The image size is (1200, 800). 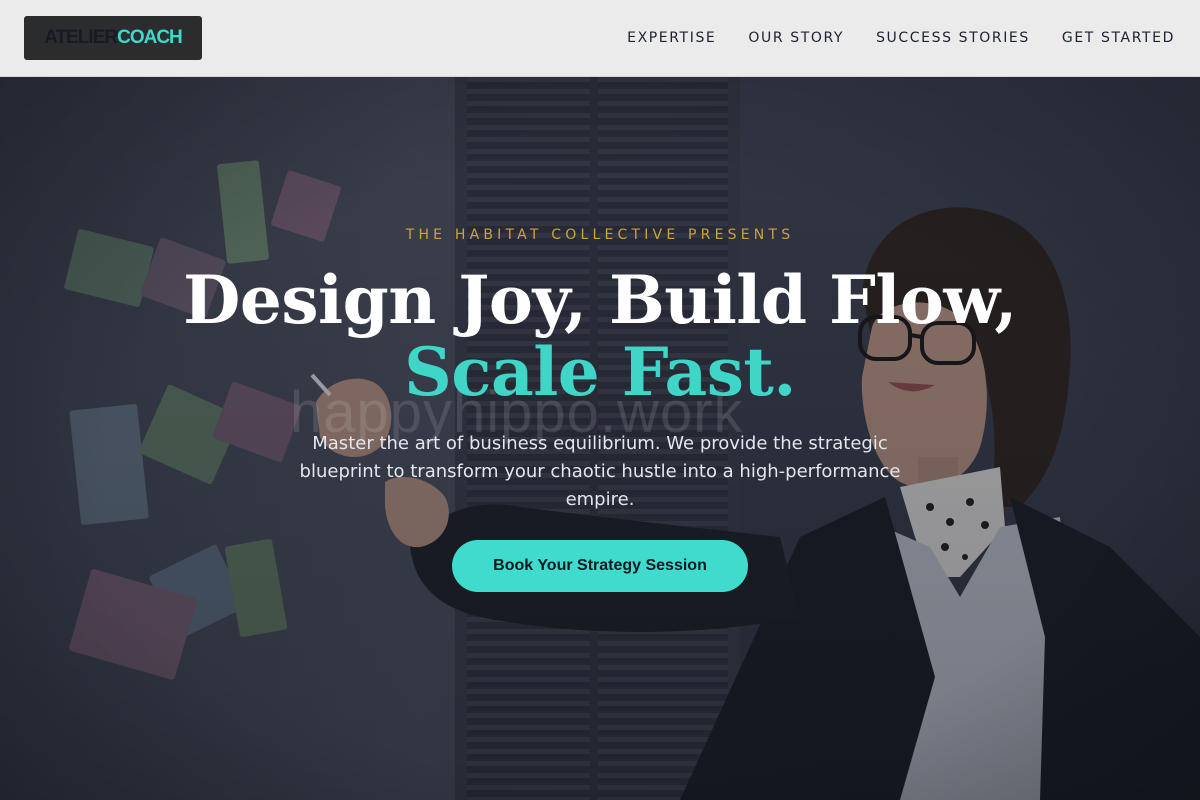 I want to click on nav-link-get-started: GET STARTED, so click(x=1118, y=38).